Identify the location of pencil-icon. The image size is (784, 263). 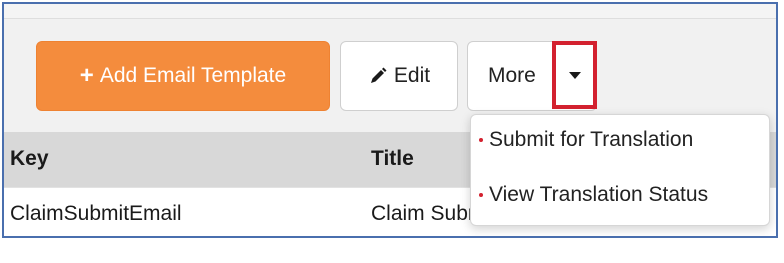
(381, 76).